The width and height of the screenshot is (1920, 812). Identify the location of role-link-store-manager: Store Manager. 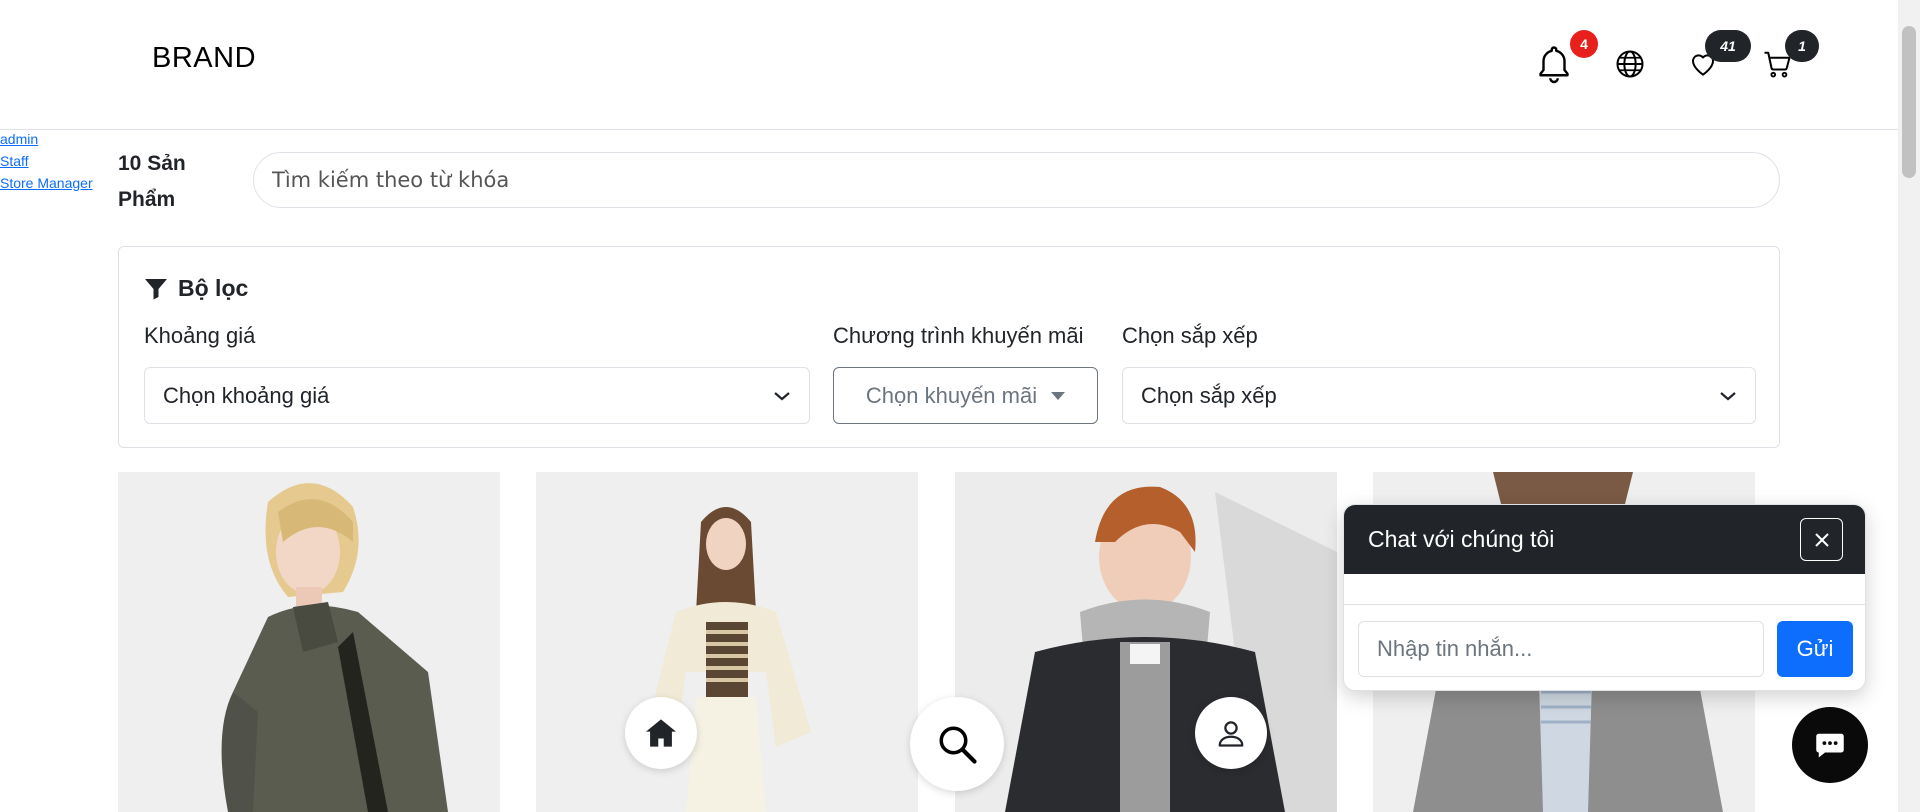
(46, 183).